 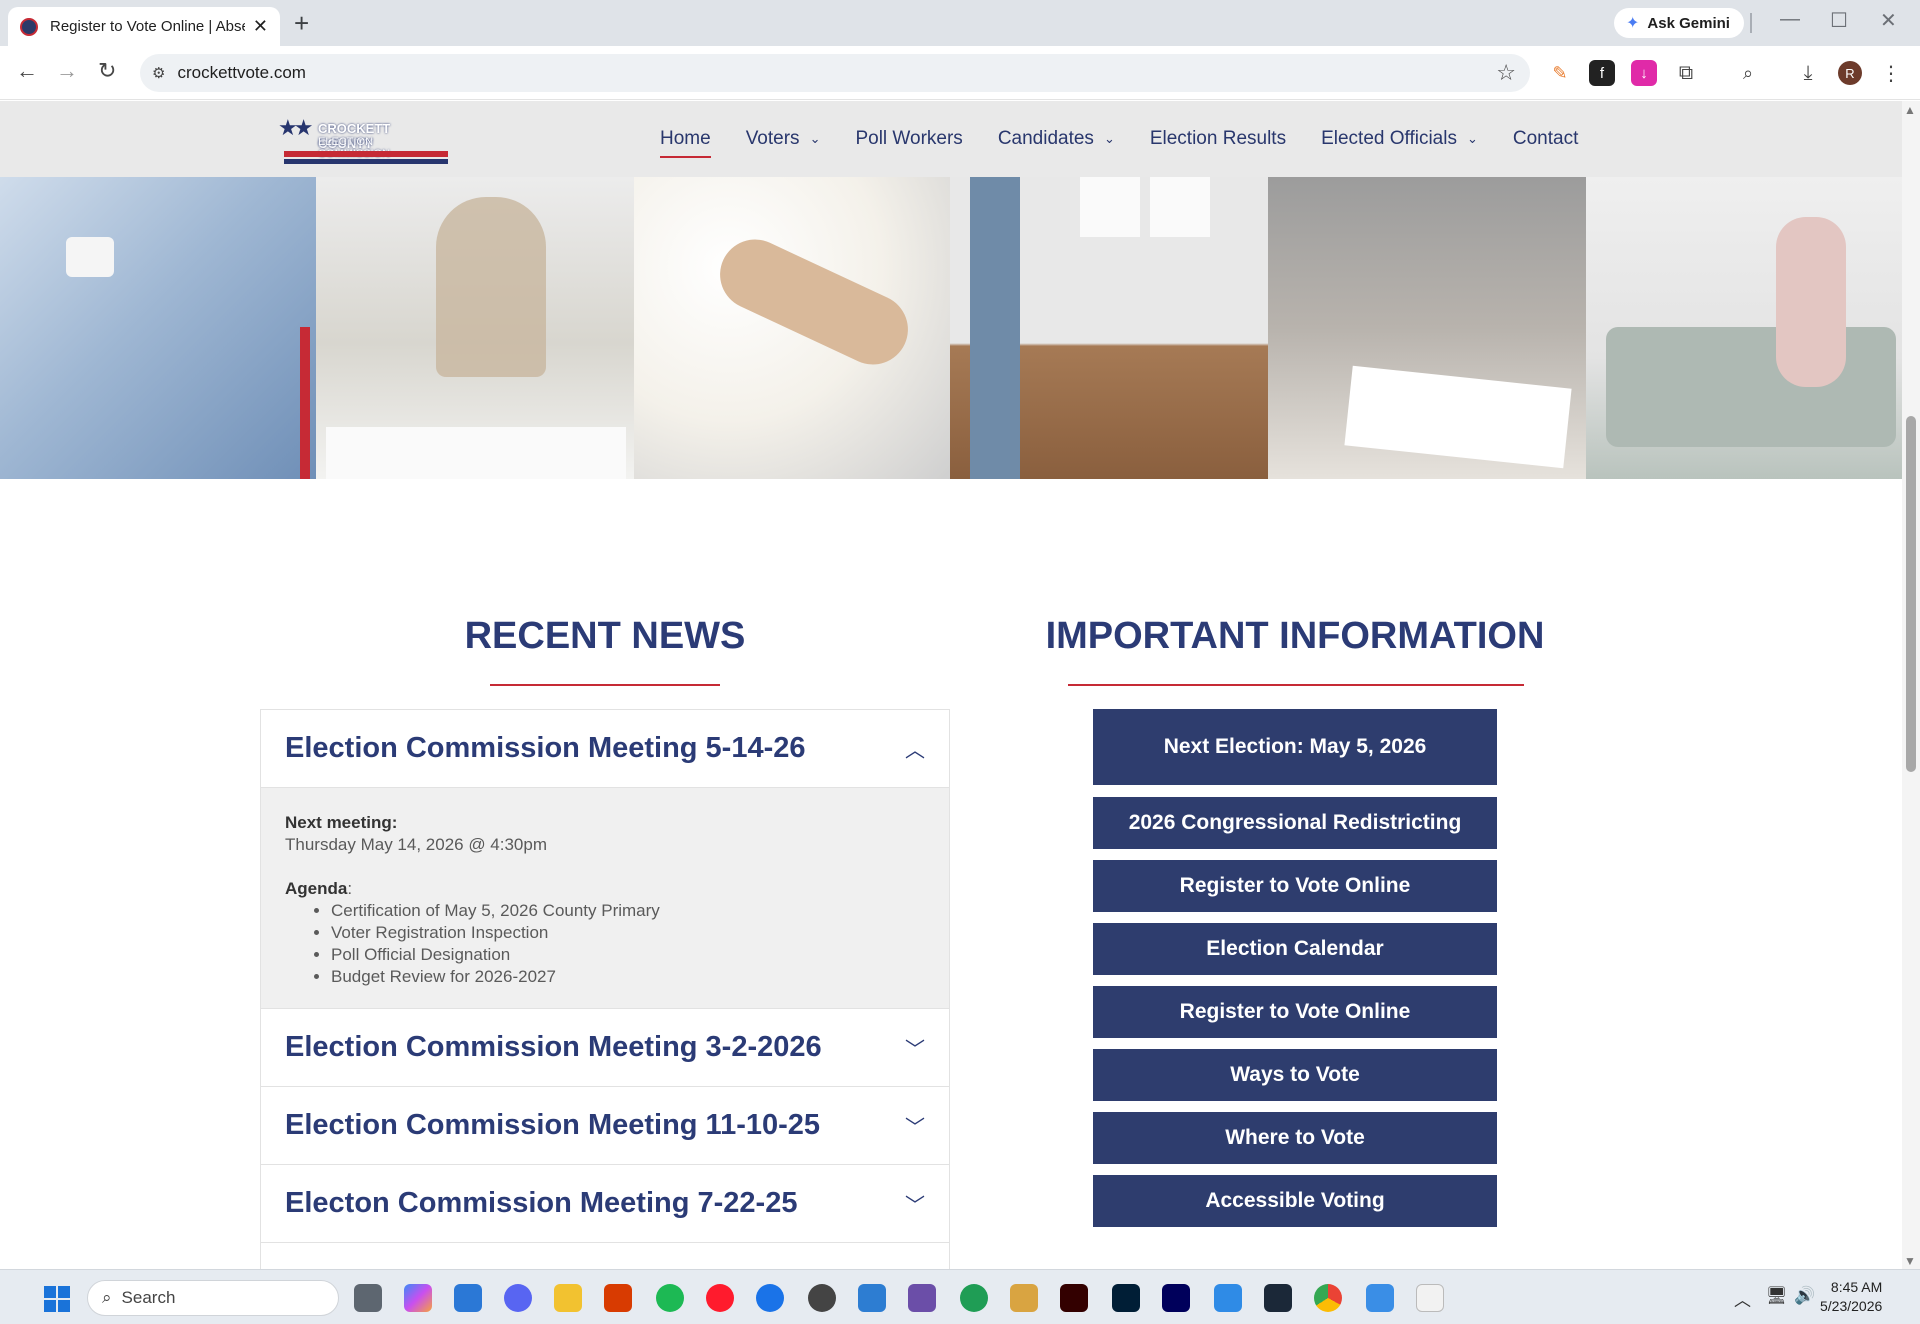 I want to click on copilot-icon, so click(x=418, y=1298).